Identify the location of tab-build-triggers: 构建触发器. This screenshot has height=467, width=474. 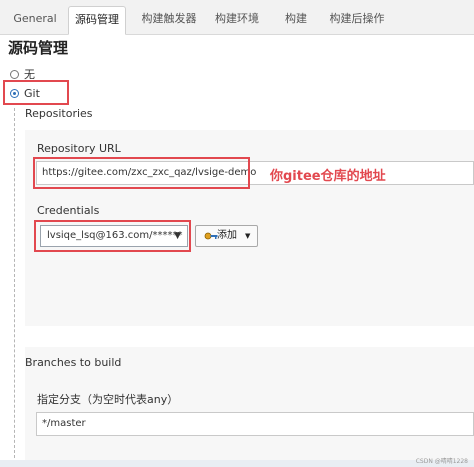
(169, 20).